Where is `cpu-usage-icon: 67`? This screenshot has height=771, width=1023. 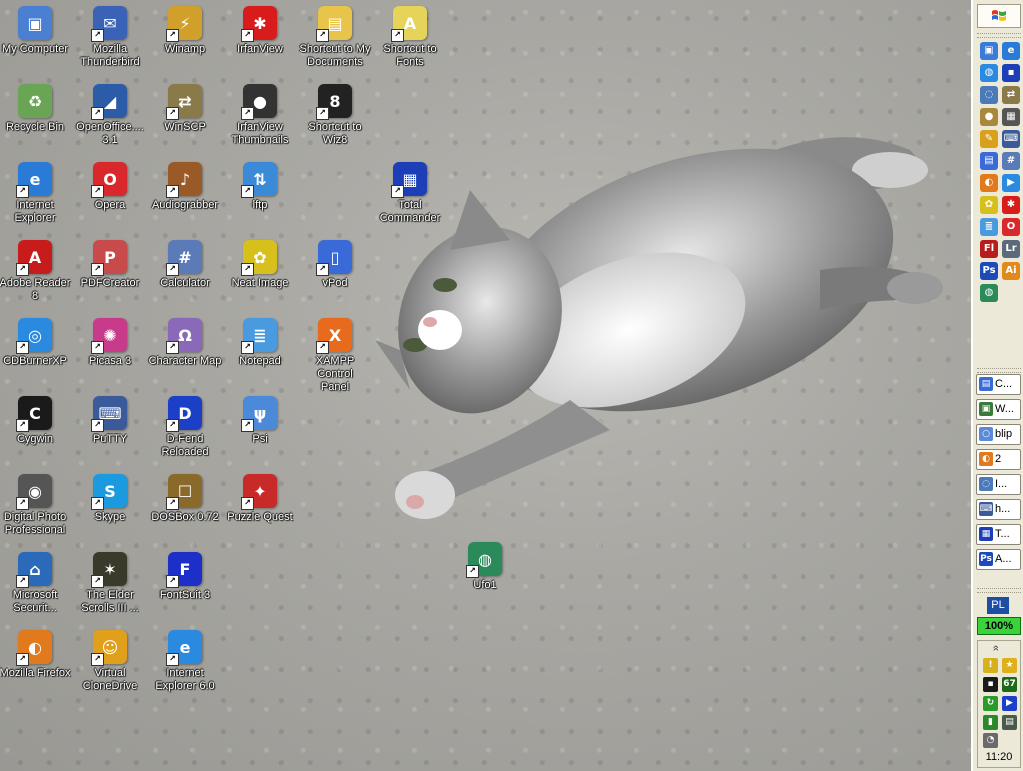
cpu-usage-icon: 67 is located at coordinates (1009, 684).